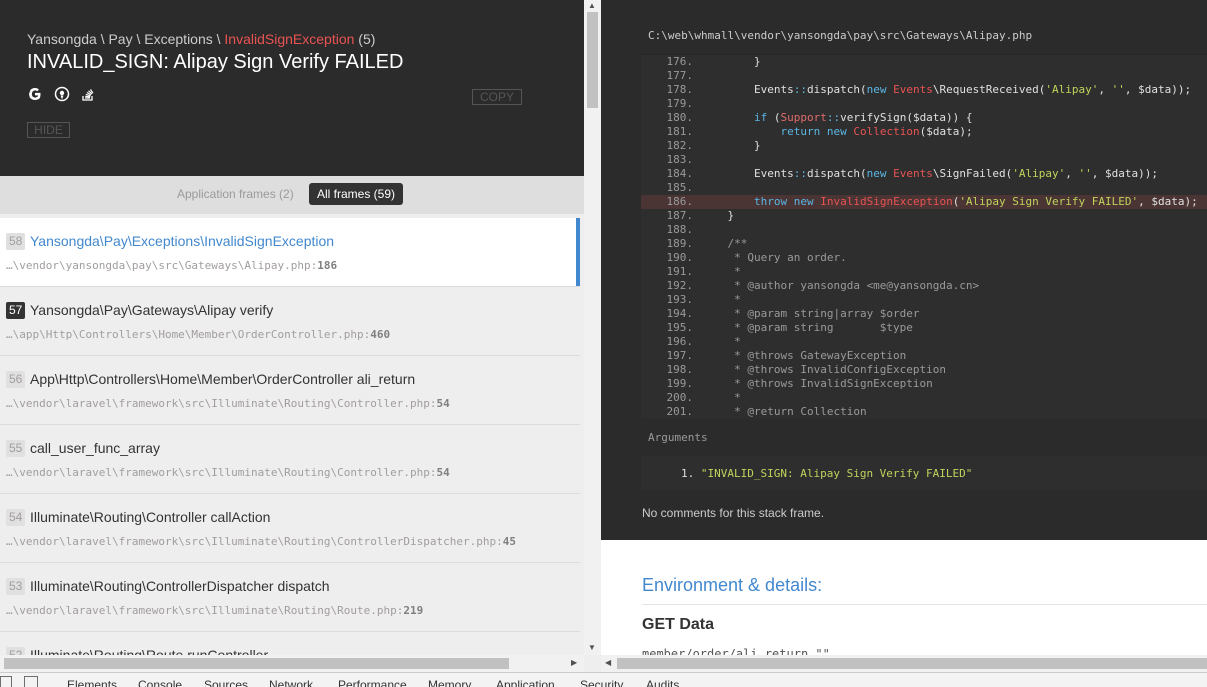 Image resolution: width=1207 pixels, height=687 pixels. I want to click on frame-index: 56, so click(16, 379).